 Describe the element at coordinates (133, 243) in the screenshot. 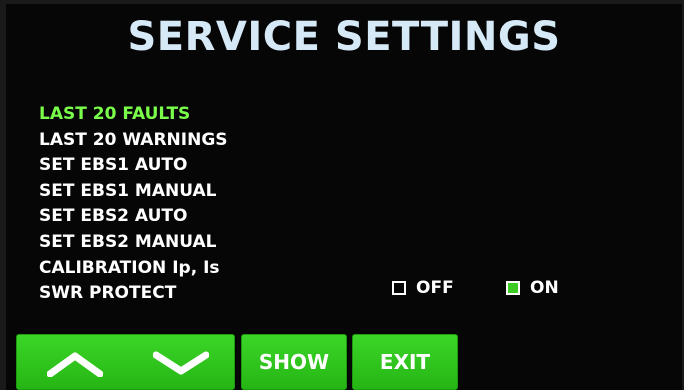

I see `menu-item-set-ebs2-manual: SET EBS2 MANUAL` at that location.